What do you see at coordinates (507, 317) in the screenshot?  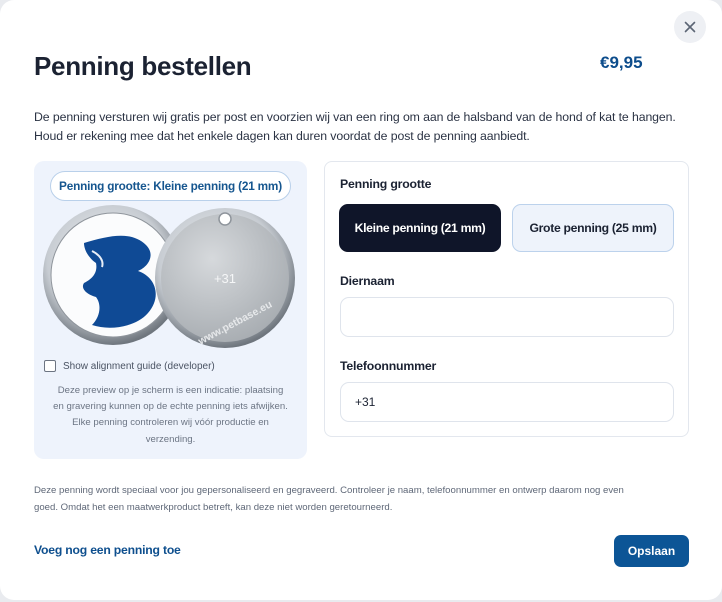 I see `pet-name-input` at bounding box center [507, 317].